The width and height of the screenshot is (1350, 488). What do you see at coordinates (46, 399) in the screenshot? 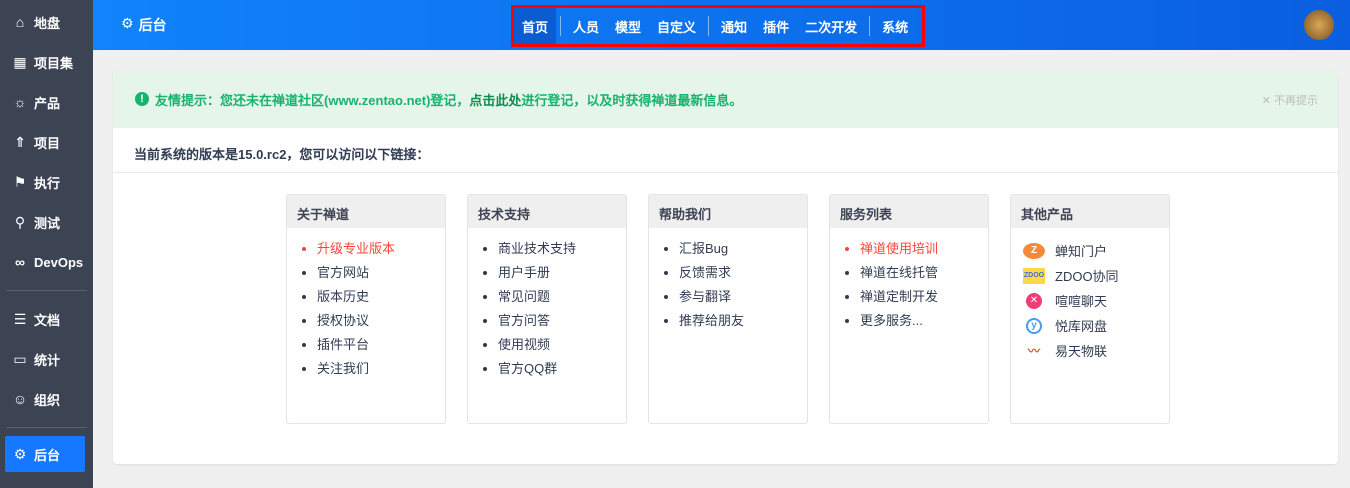
I see `sidebar-item-company: ☺ 组织` at bounding box center [46, 399].